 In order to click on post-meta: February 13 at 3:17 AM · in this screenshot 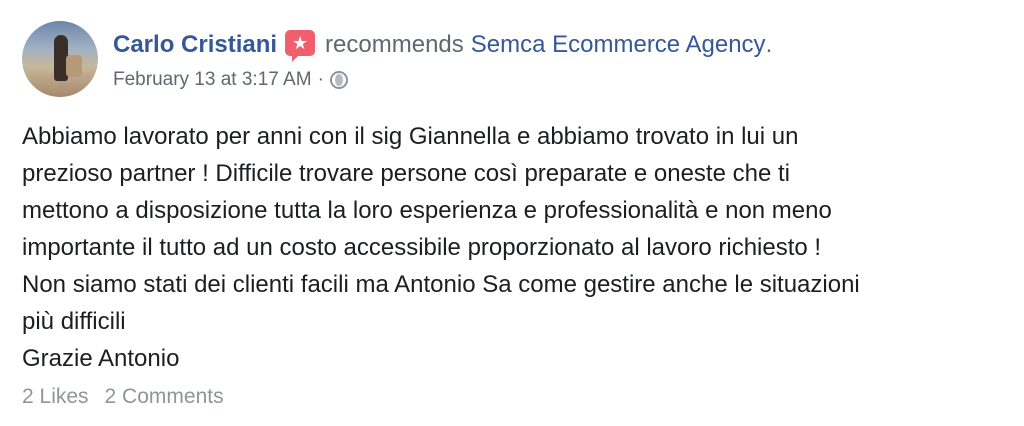, I will do `click(230, 80)`.